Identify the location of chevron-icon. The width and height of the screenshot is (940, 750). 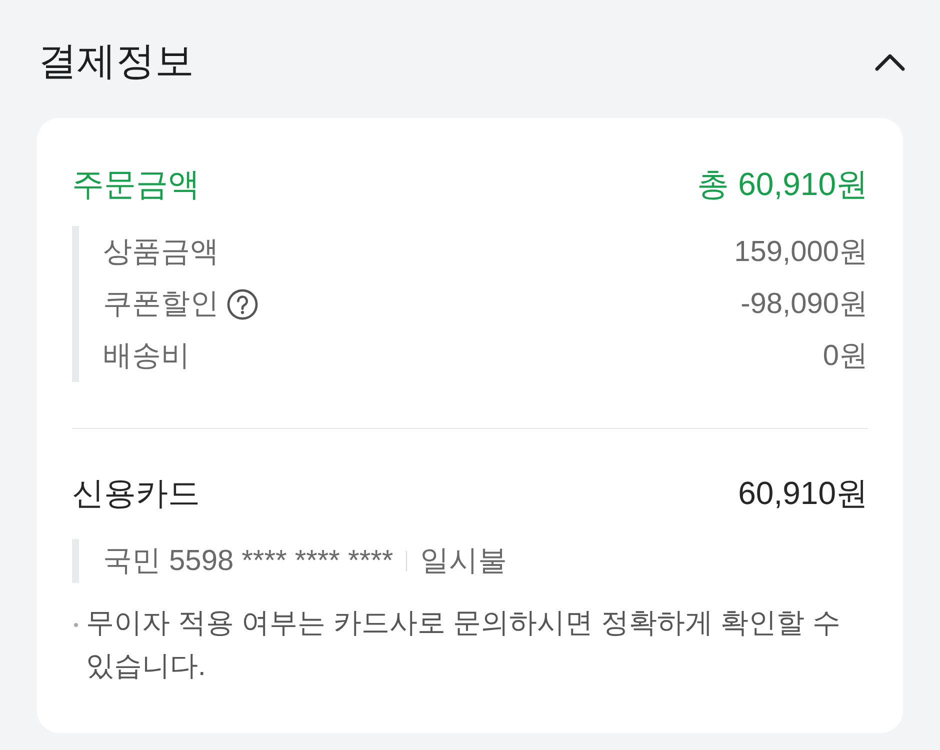
(890, 62).